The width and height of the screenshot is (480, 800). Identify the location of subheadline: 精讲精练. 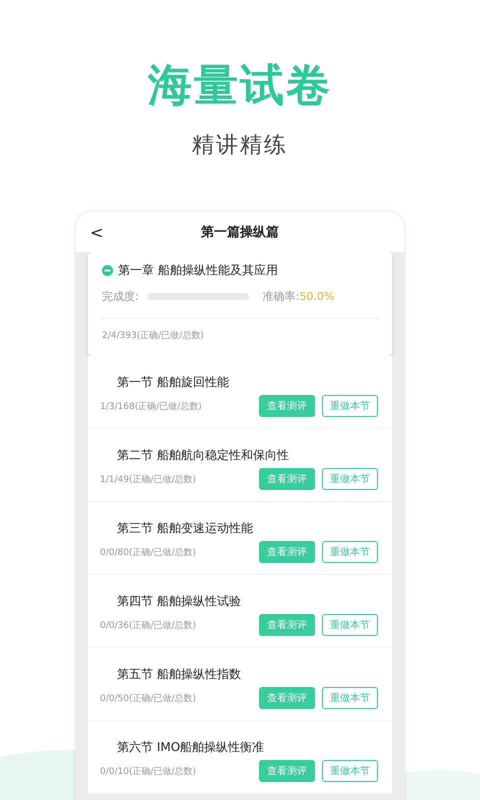
(240, 146).